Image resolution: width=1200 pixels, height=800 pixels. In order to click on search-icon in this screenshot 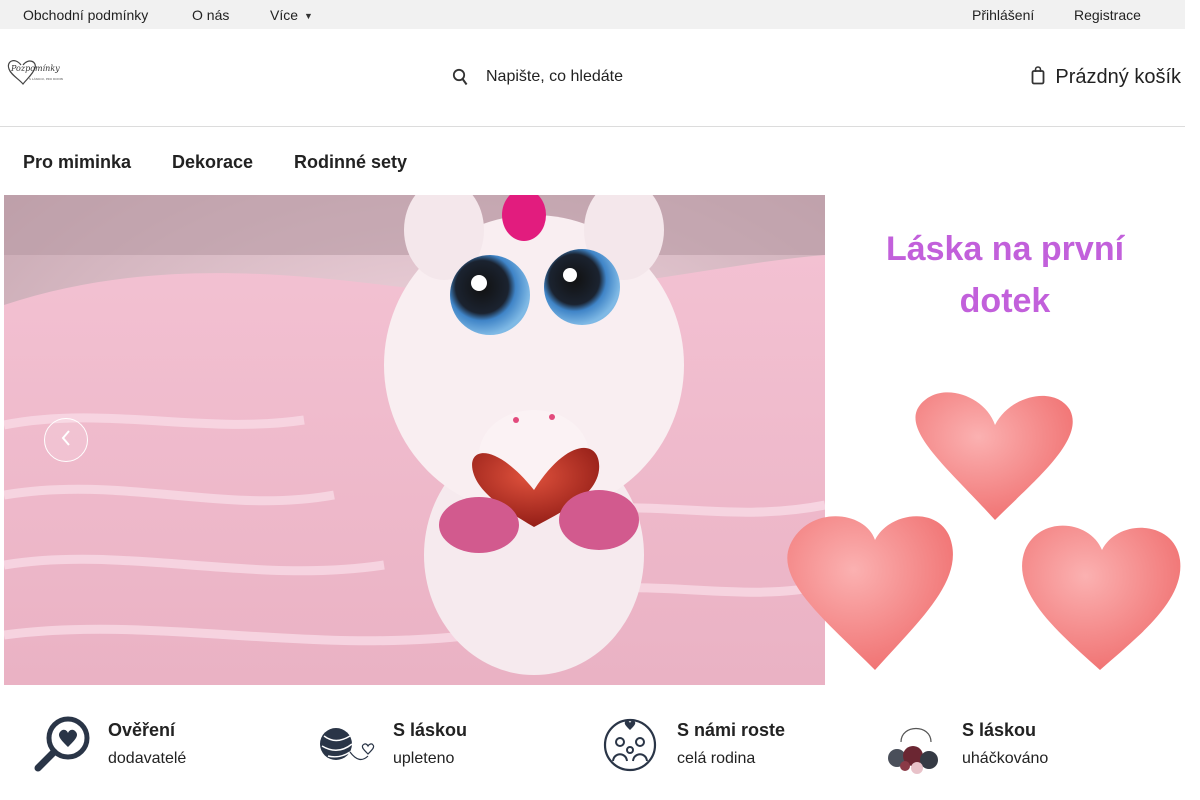, I will do `click(460, 77)`.